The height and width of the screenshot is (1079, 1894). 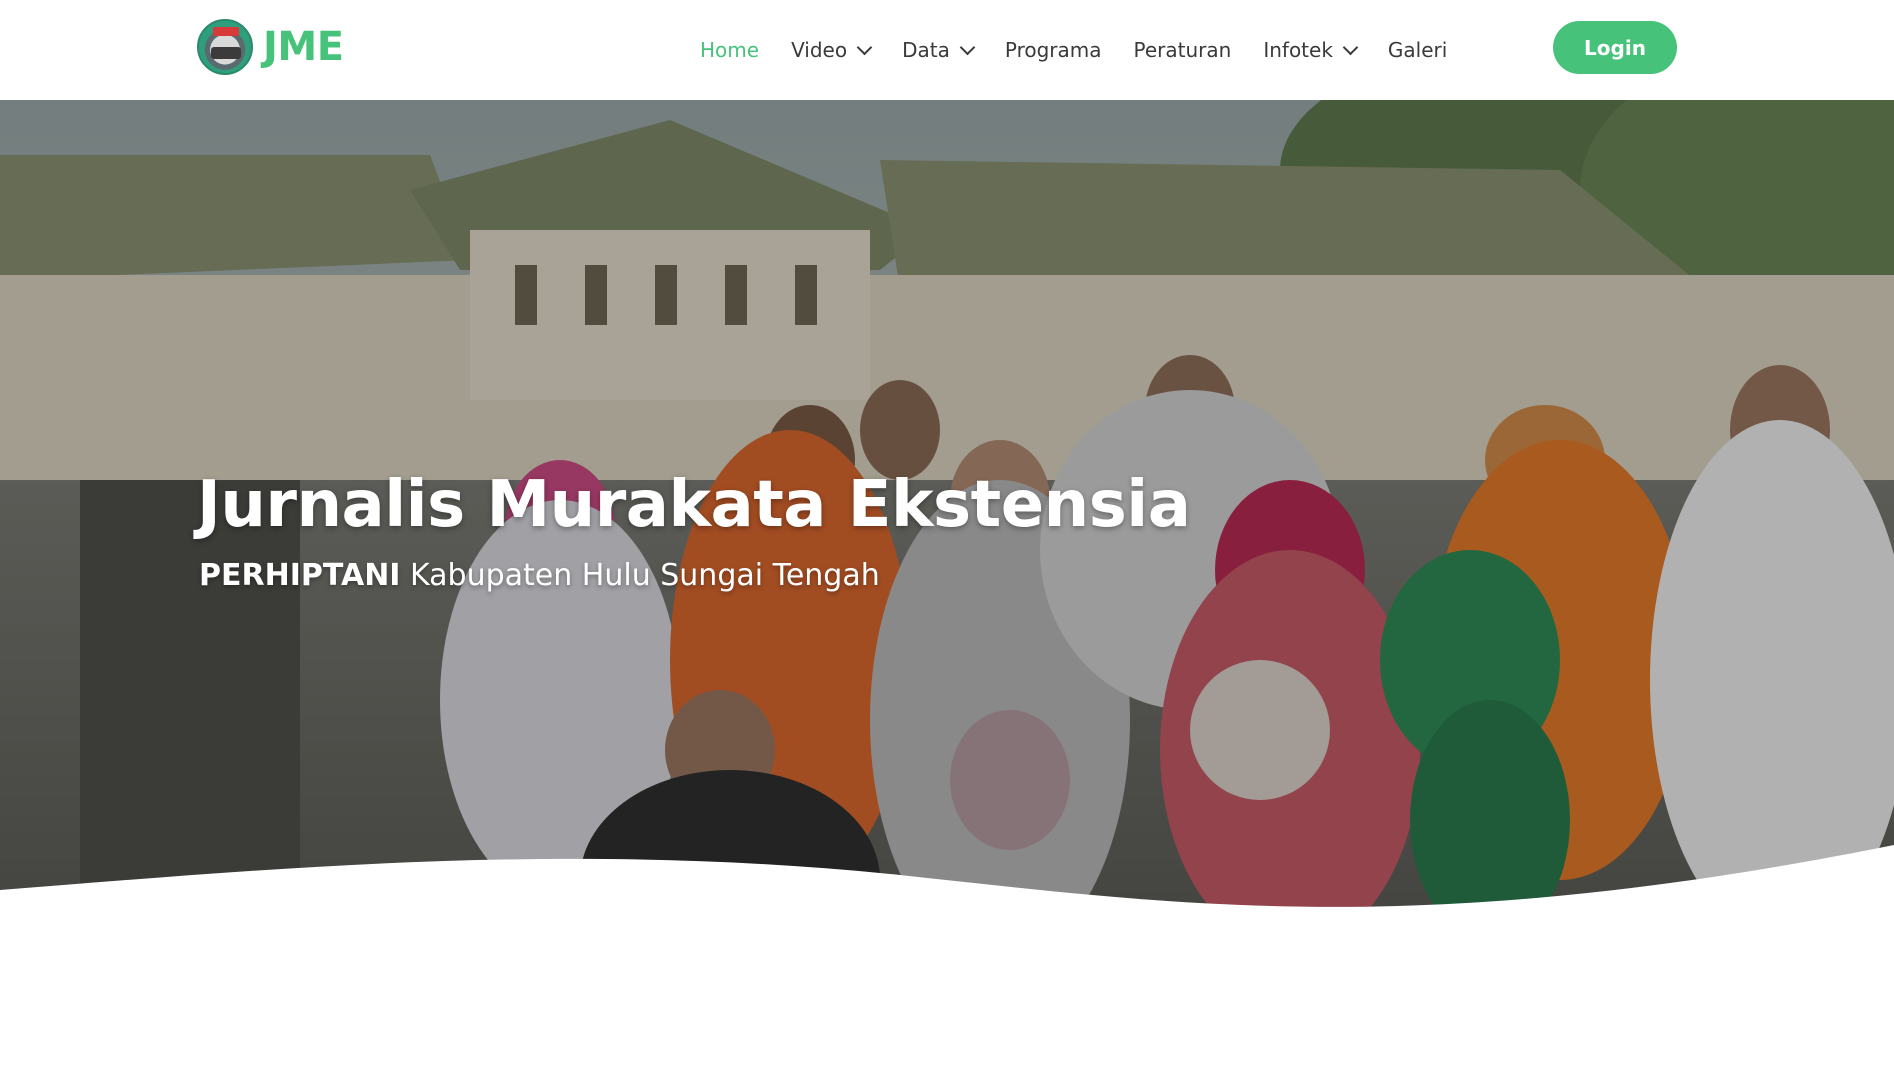 What do you see at coordinates (819, 50) in the screenshot?
I see `nav-item-label: Video` at bounding box center [819, 50].